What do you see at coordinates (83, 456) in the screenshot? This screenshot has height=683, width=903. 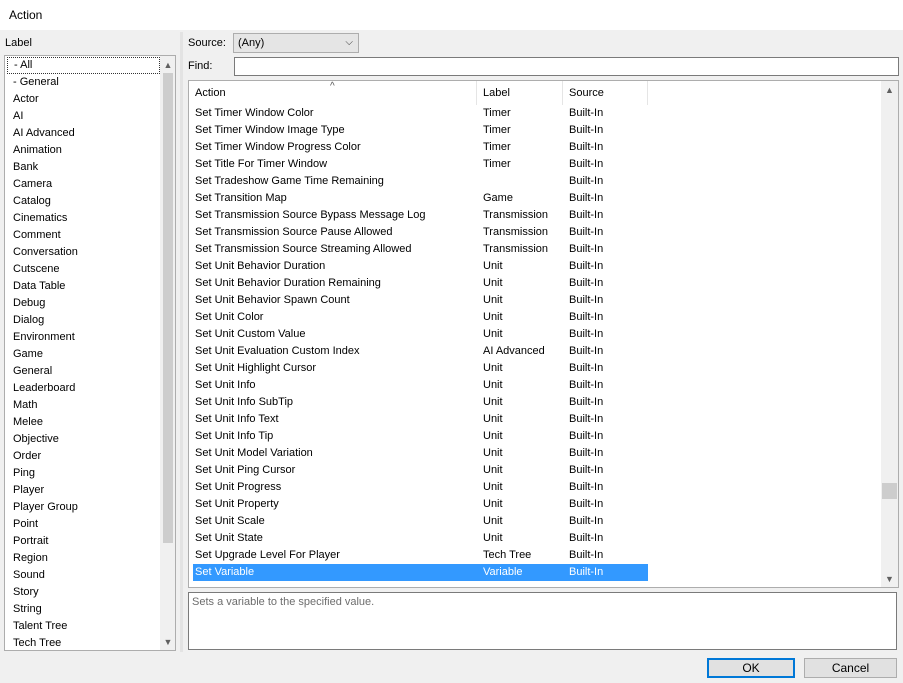 I see `label-list-item: Order` at bounding box center [83, 456].